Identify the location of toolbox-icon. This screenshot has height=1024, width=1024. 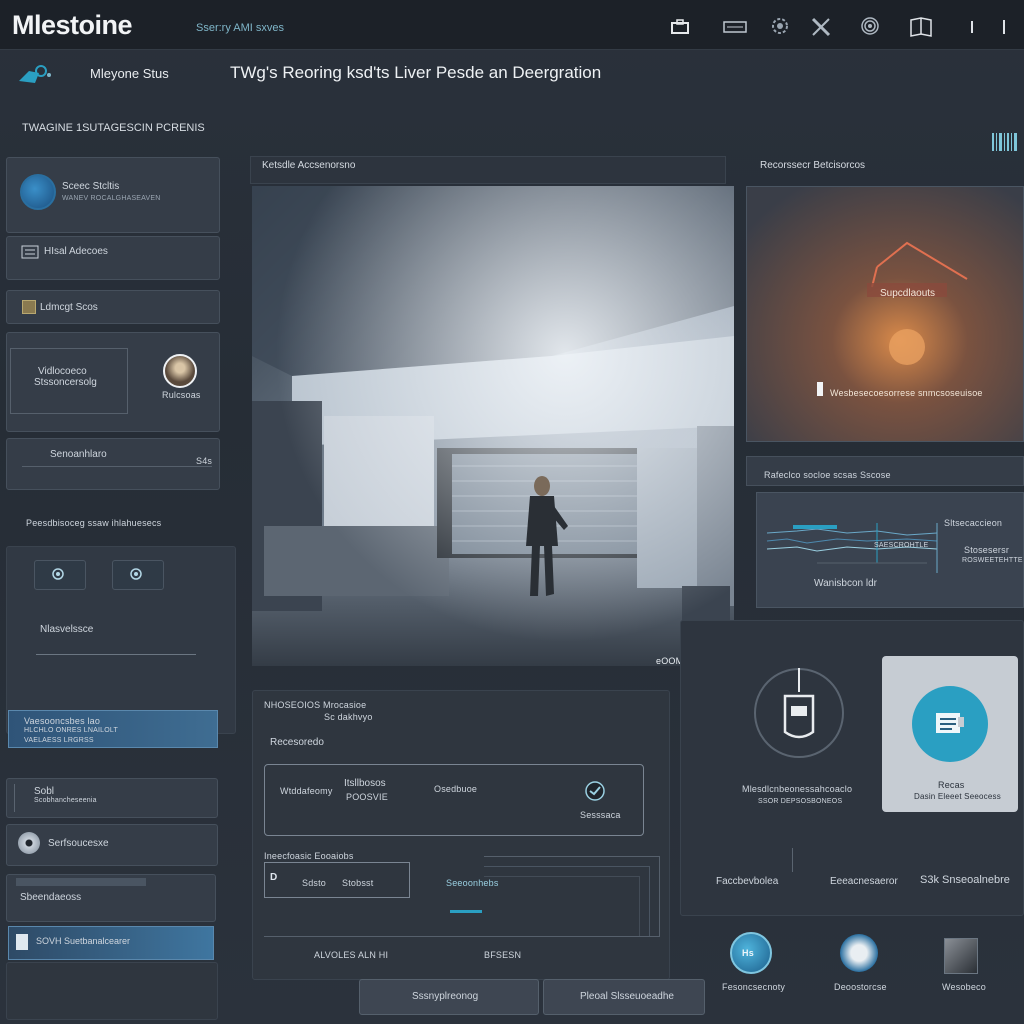
(680, 27).